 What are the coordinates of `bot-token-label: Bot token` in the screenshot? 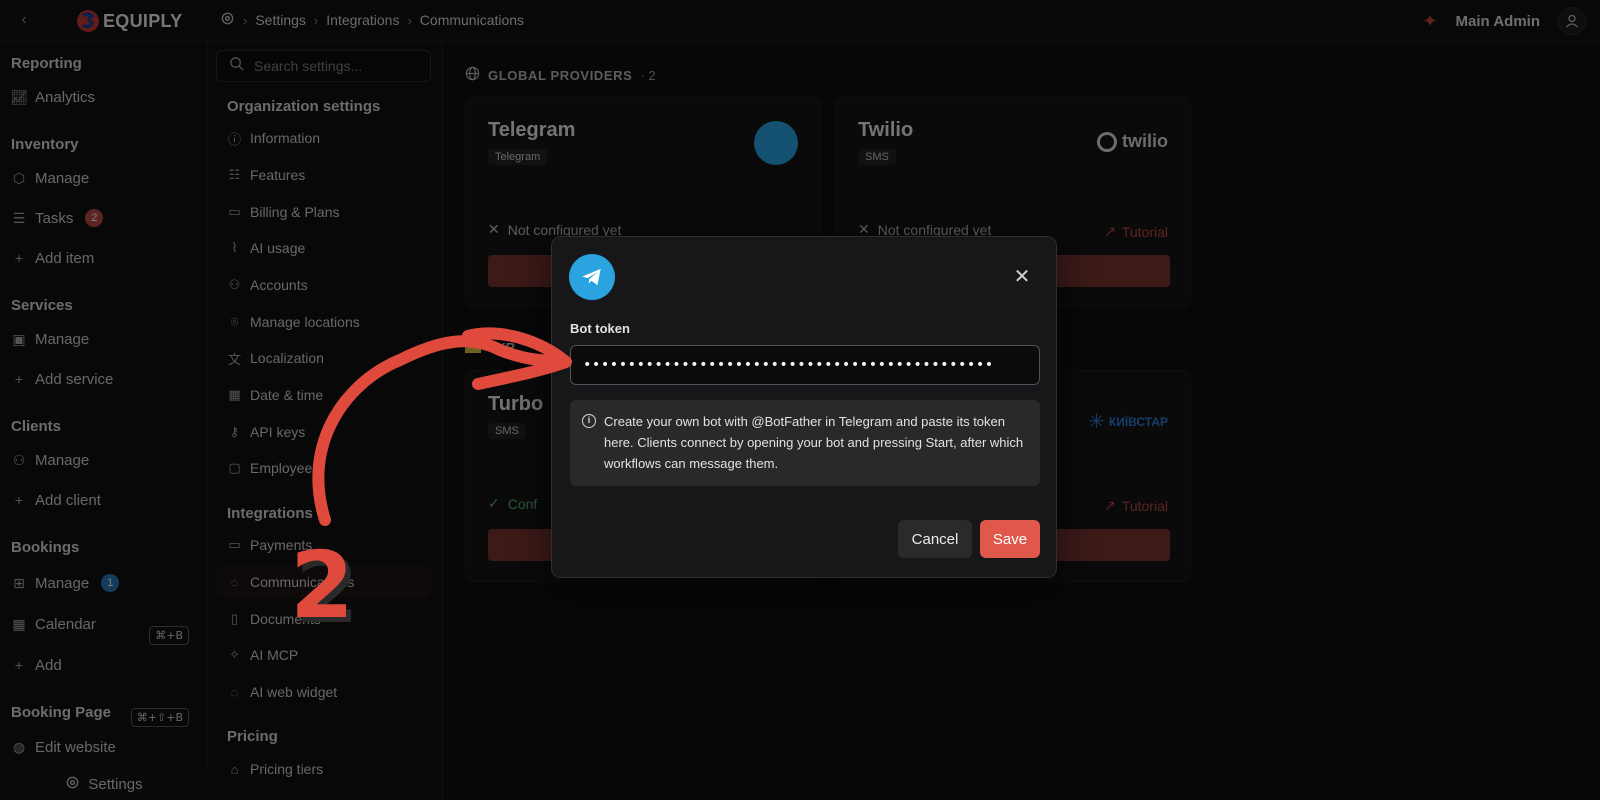 It's located at (600, 328).